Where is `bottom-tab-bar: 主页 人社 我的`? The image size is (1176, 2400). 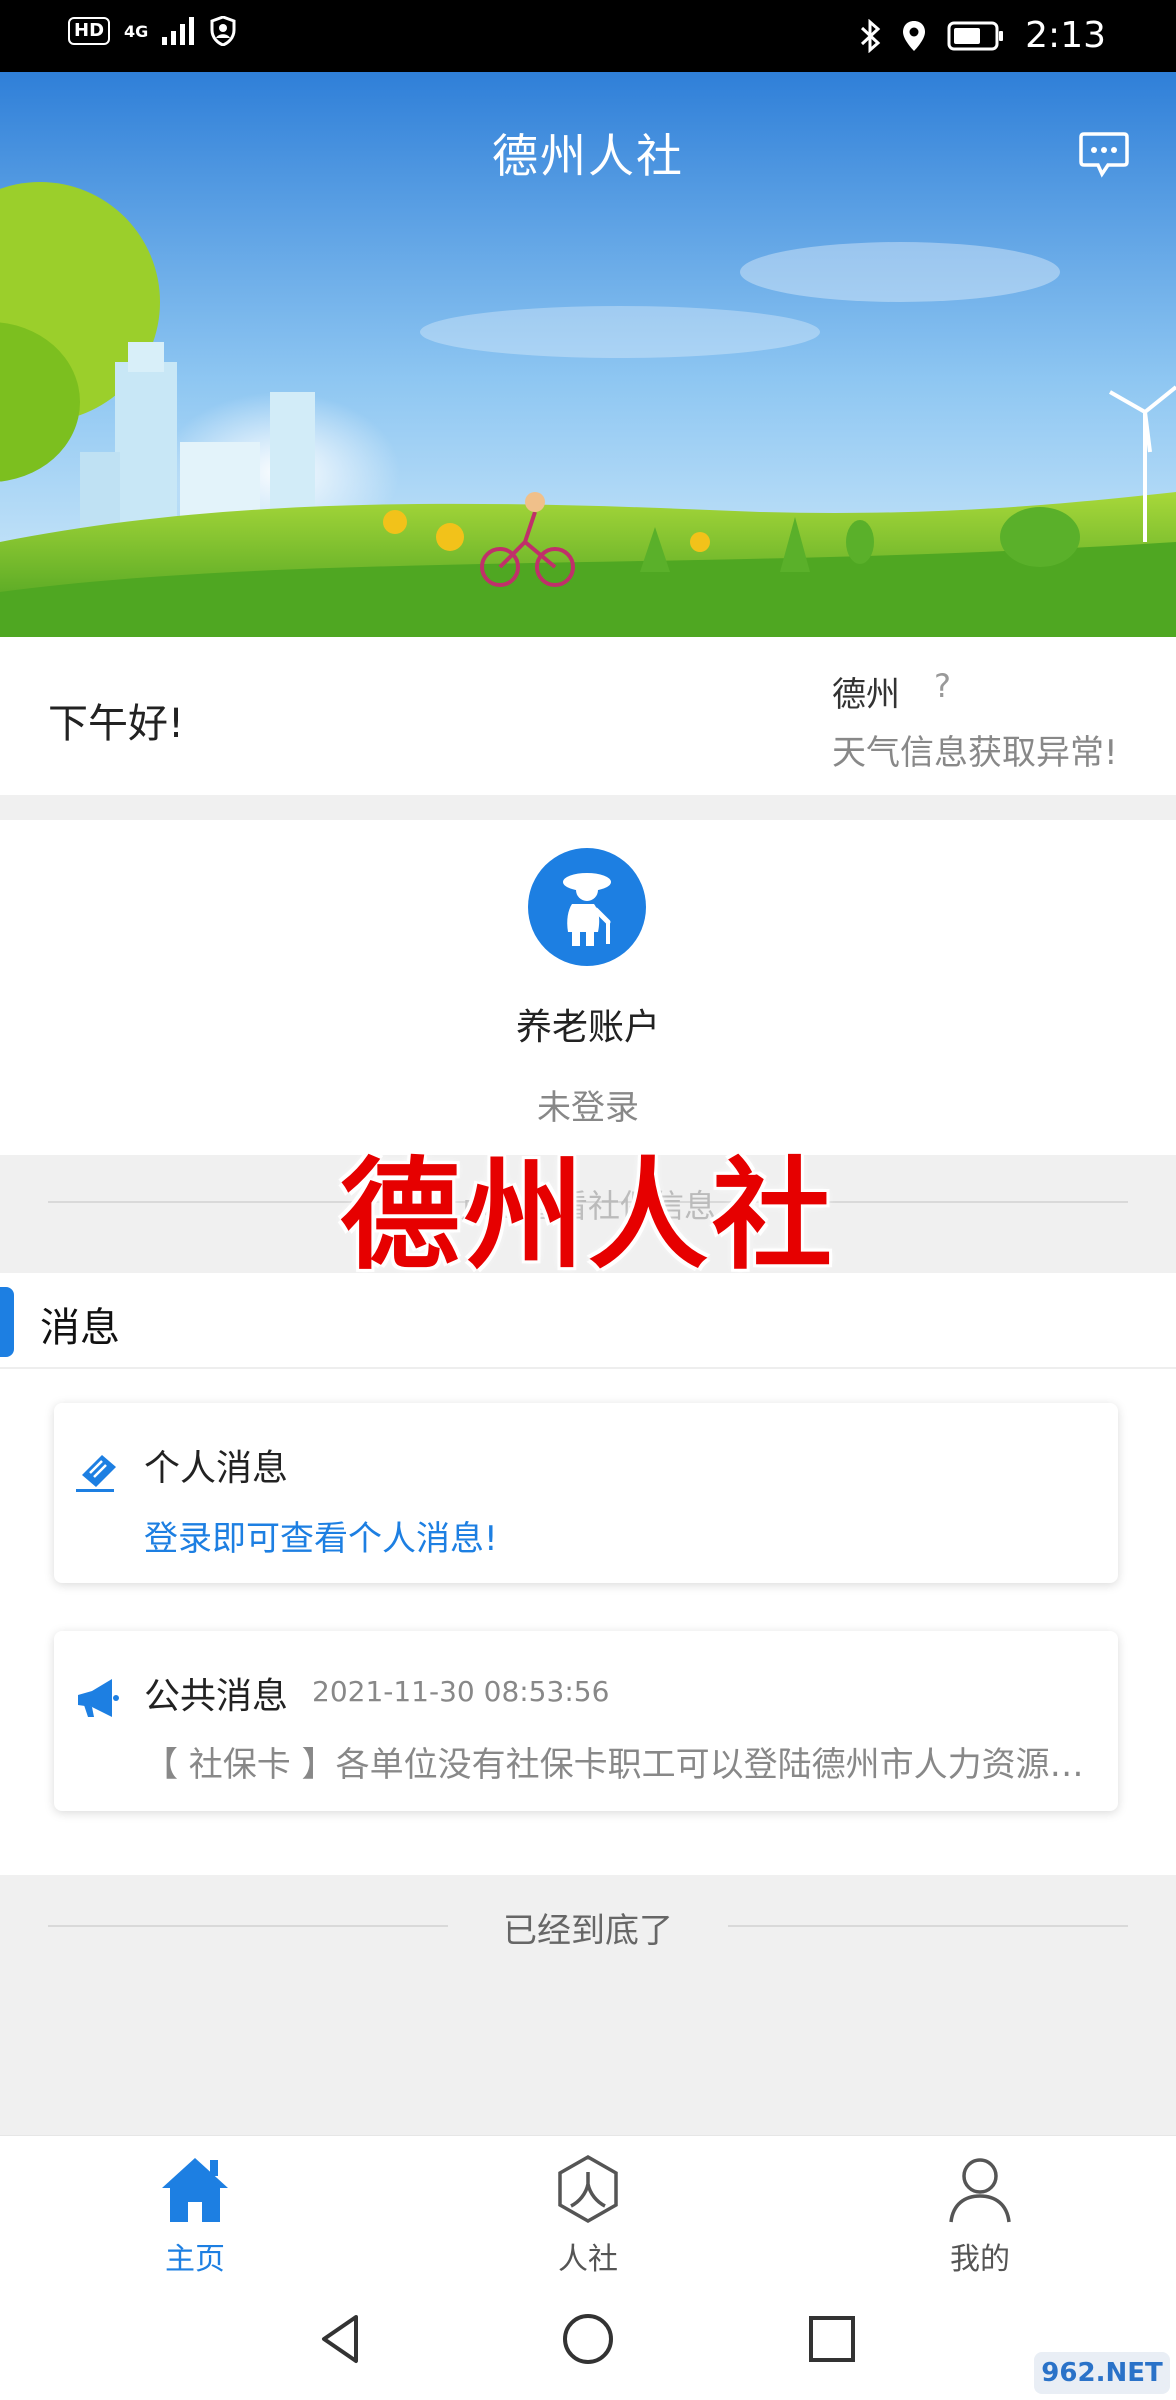
bottom-tab-bar: 主页 人社 我的 is located at coordinates (588, 2210).